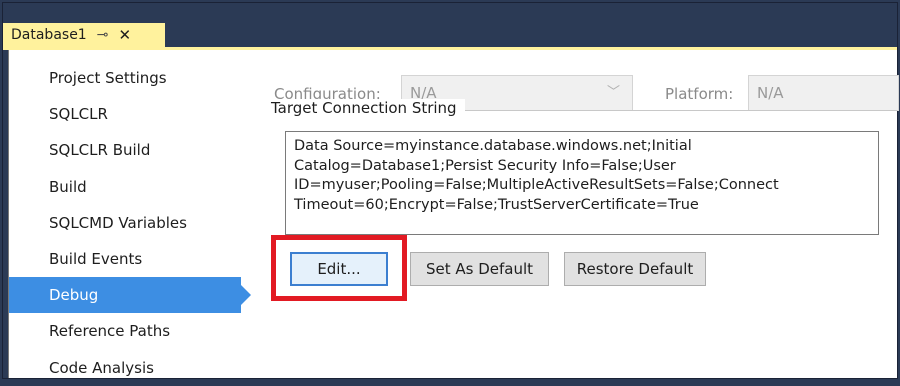  Describe the element at coordinates (613, 92) in the screenshot. I see `chevron-down-icon: ﹀` at that location.